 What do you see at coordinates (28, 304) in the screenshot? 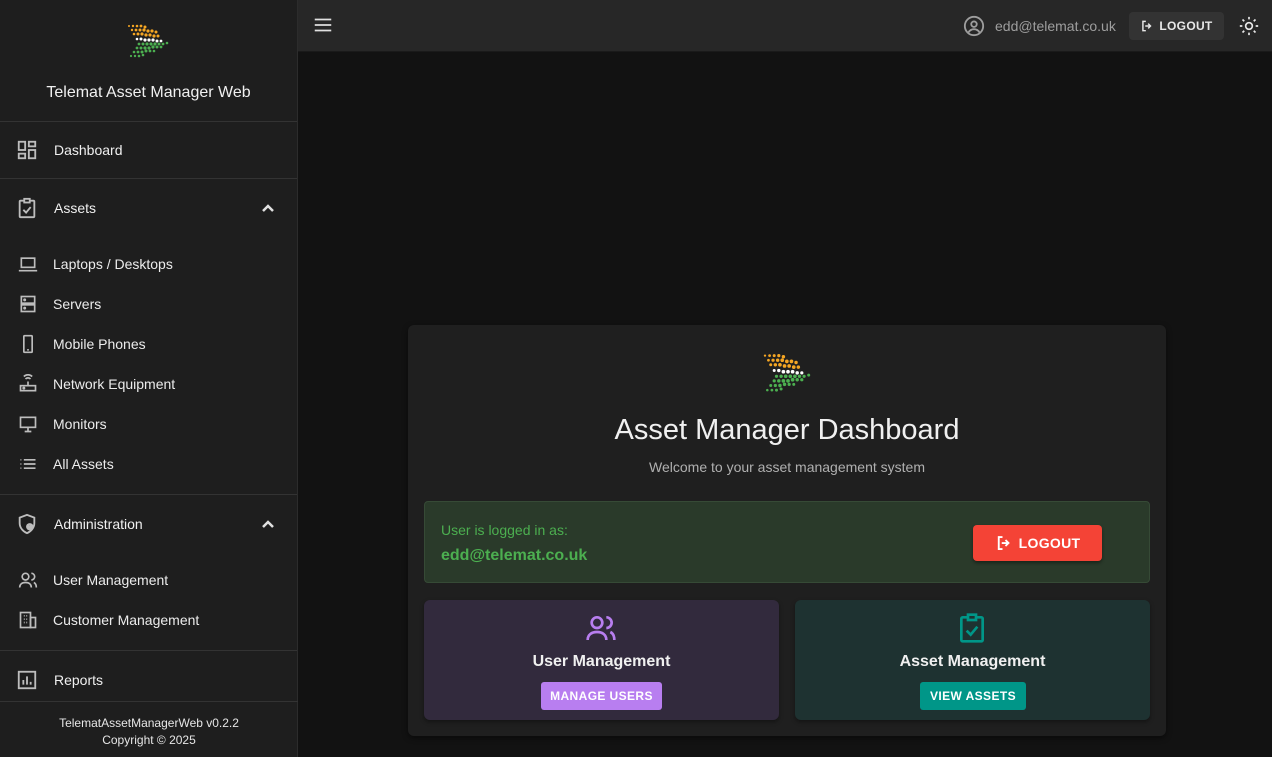
I see `server-icon` at bounding box center [28, 304].